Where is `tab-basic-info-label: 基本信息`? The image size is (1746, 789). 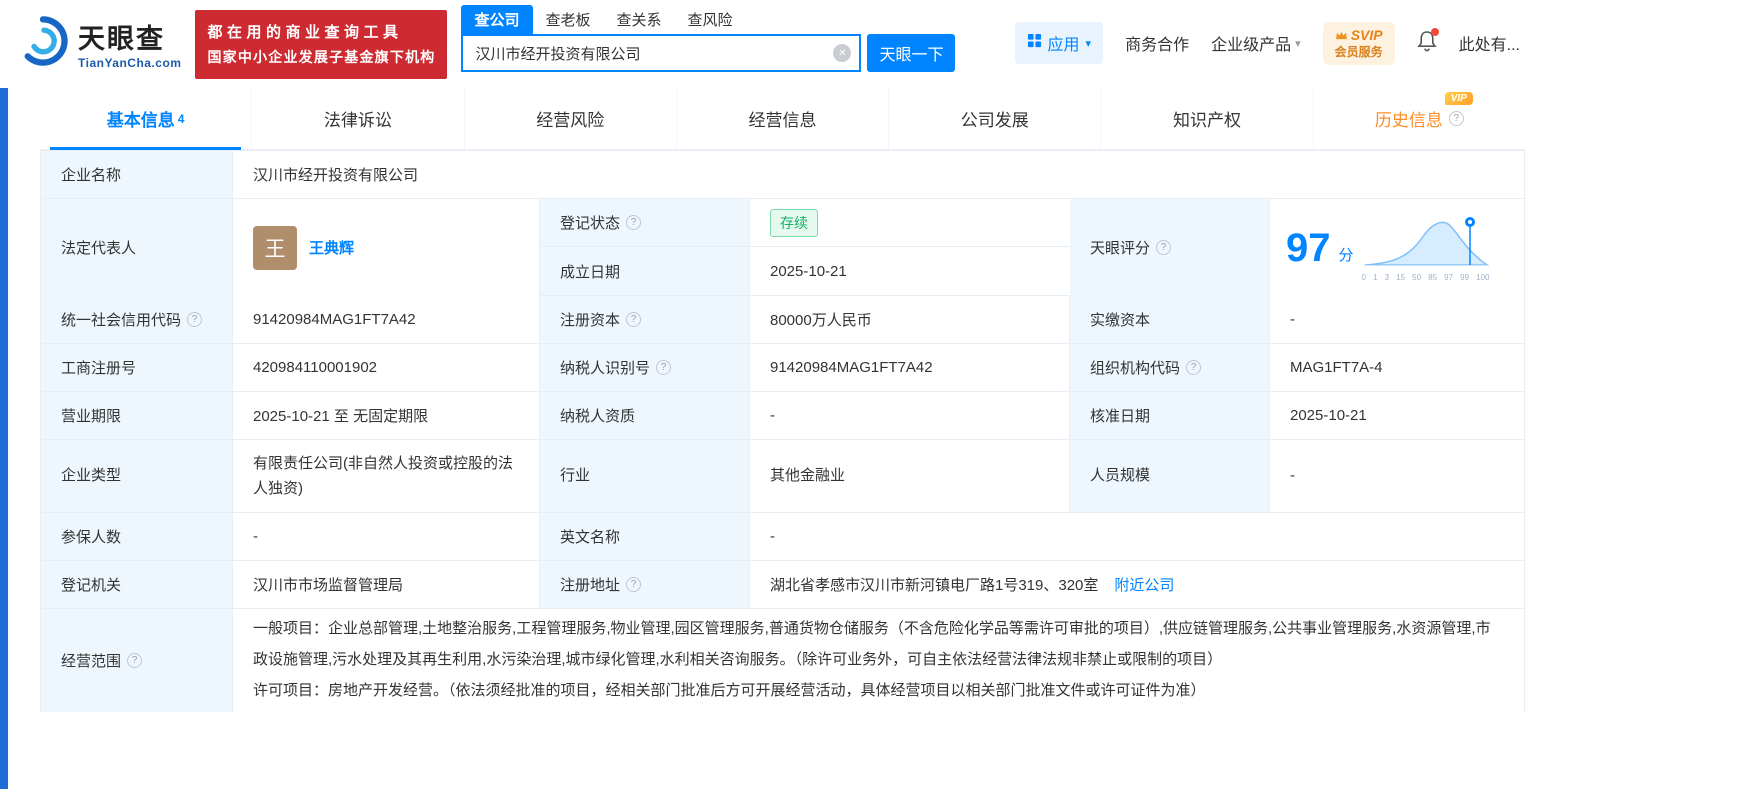 tab-basic-info-label: 基本信息 is located at coordinates (140, 120).